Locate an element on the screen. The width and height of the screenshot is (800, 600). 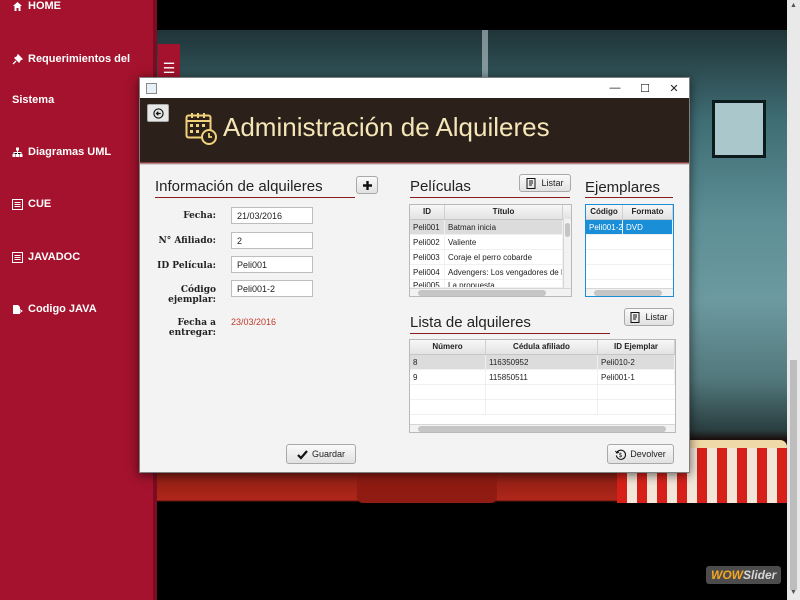
table-cell: Peli001-2 is located at coordinates (604, 227).